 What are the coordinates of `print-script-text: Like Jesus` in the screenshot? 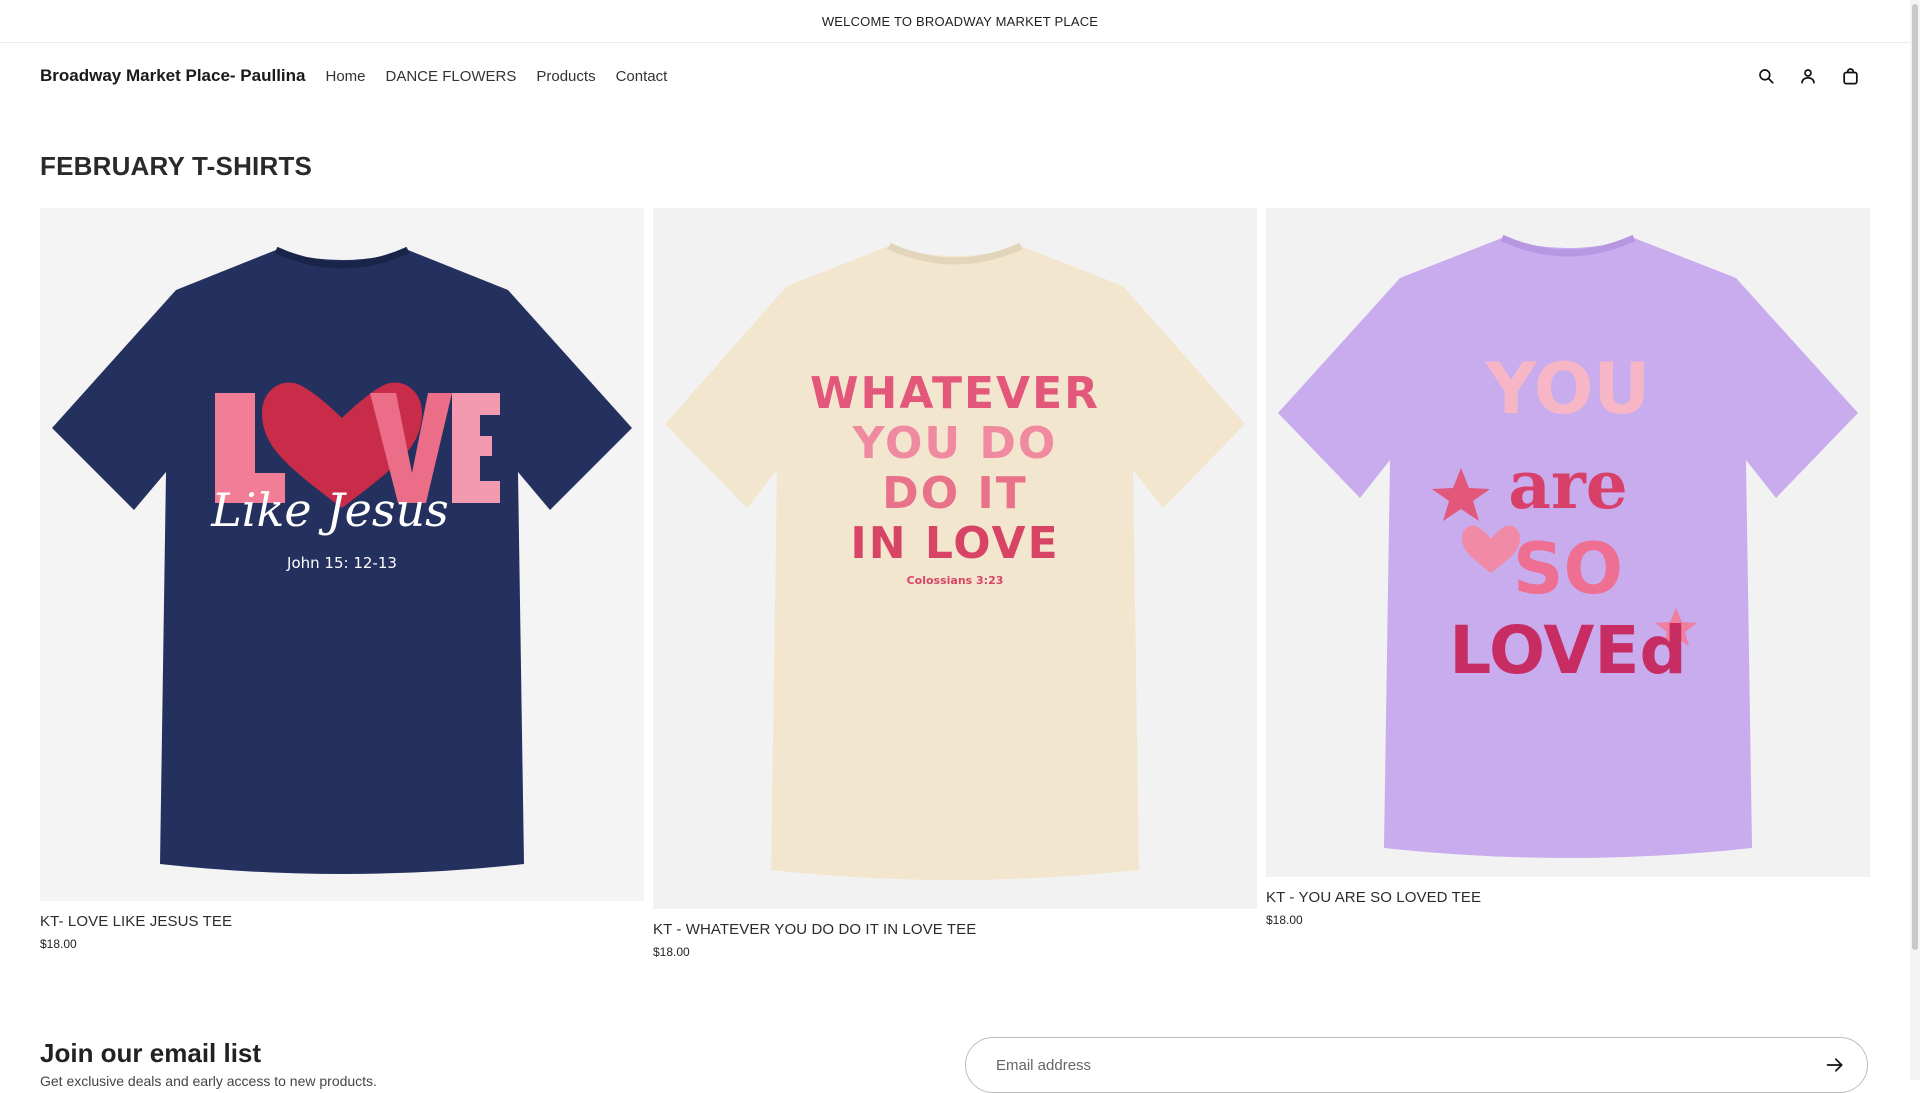 It's located at (329, 510).